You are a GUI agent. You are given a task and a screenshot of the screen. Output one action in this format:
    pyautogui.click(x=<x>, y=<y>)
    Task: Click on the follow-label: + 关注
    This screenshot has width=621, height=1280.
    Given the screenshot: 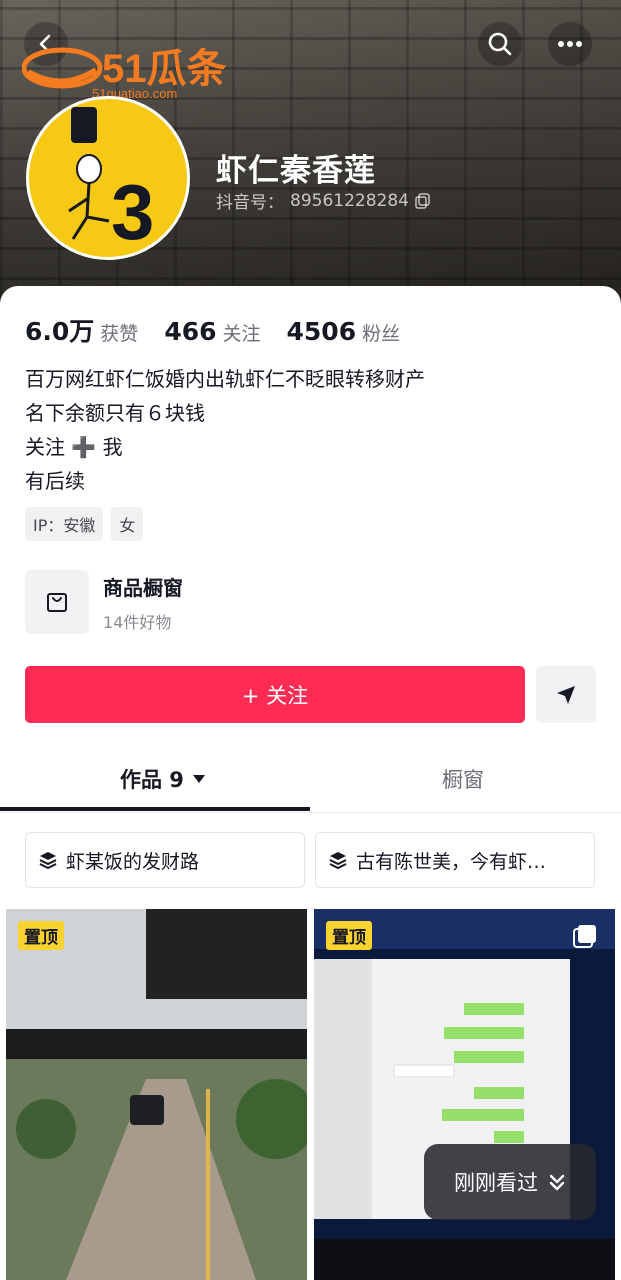 What is the action you would take?
    pyautogui.click(x=275, y=695)
    